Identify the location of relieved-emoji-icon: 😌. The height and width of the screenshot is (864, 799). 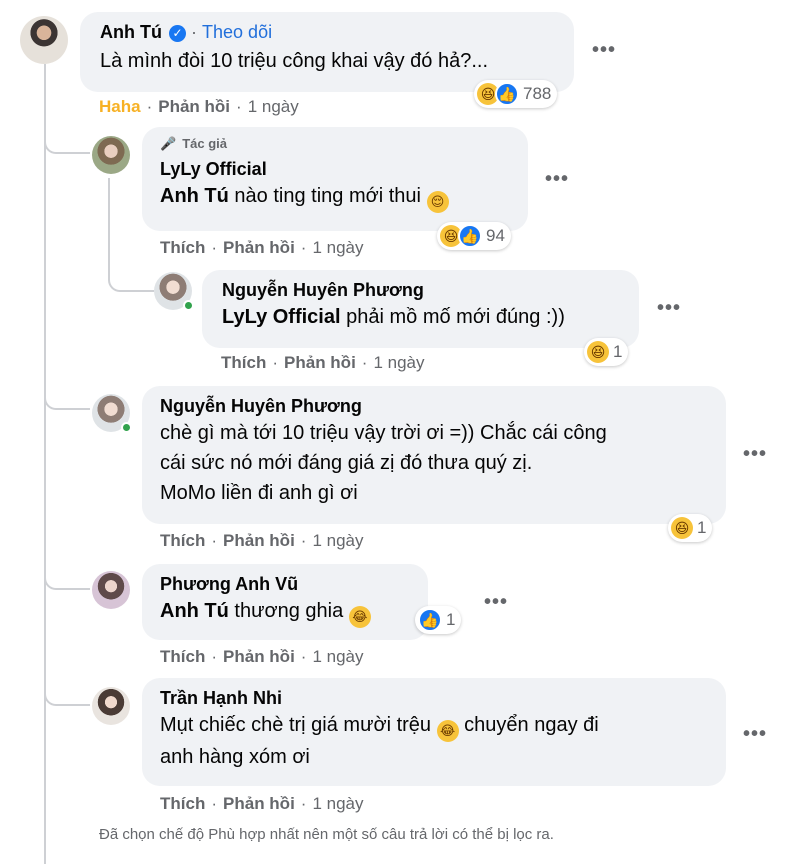
(437, 202).